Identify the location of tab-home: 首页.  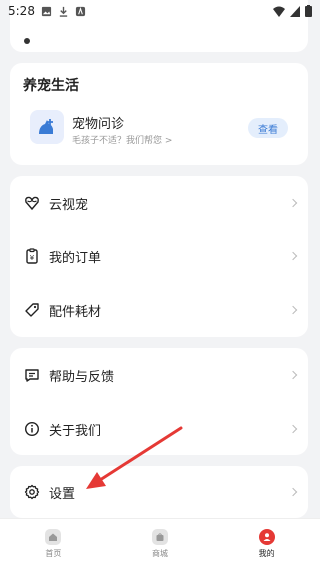
(53, 543).